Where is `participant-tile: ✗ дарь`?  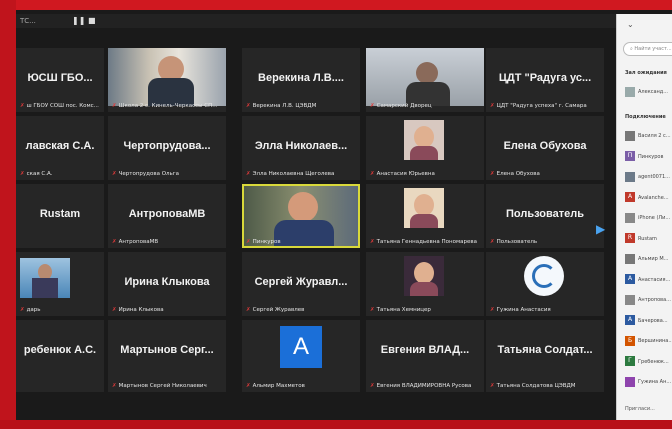
participant-tile: ✗ дарь is located at coordinates (60, 284).